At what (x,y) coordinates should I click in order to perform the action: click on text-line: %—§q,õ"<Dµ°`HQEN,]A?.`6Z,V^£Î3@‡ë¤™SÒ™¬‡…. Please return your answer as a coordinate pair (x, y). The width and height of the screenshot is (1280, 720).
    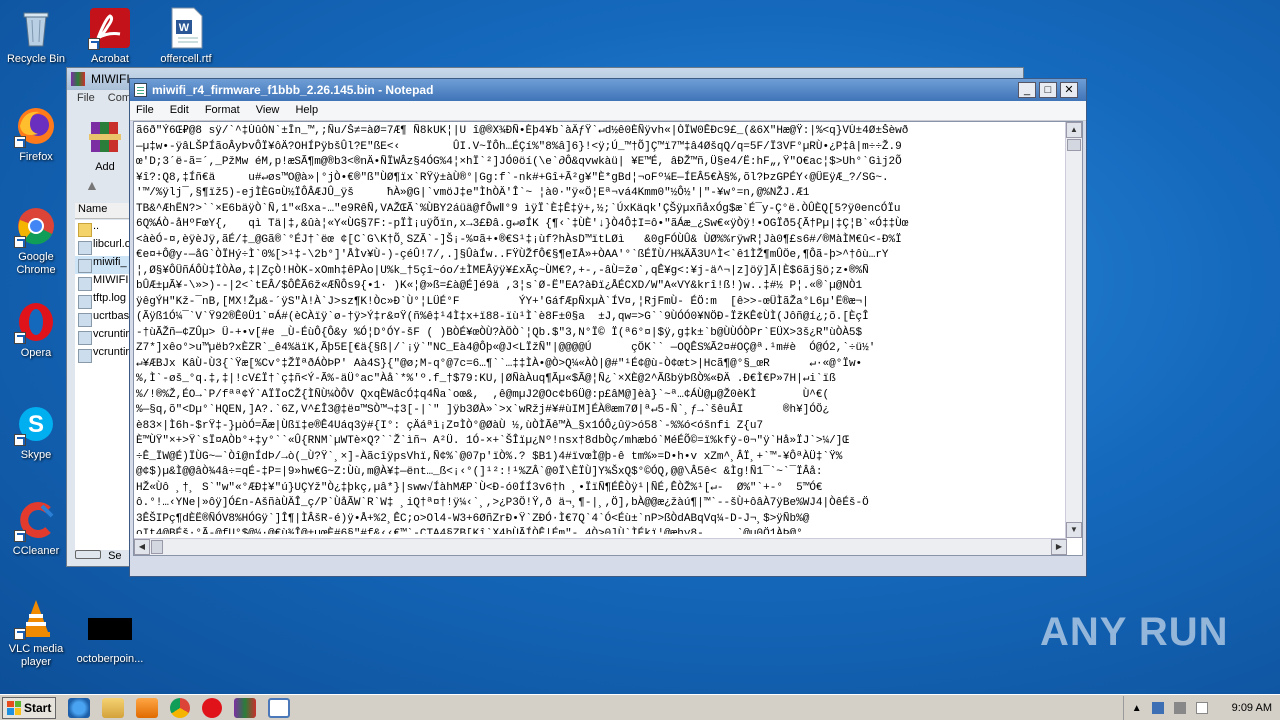
    Looking at the image, I should click on (483, 410).